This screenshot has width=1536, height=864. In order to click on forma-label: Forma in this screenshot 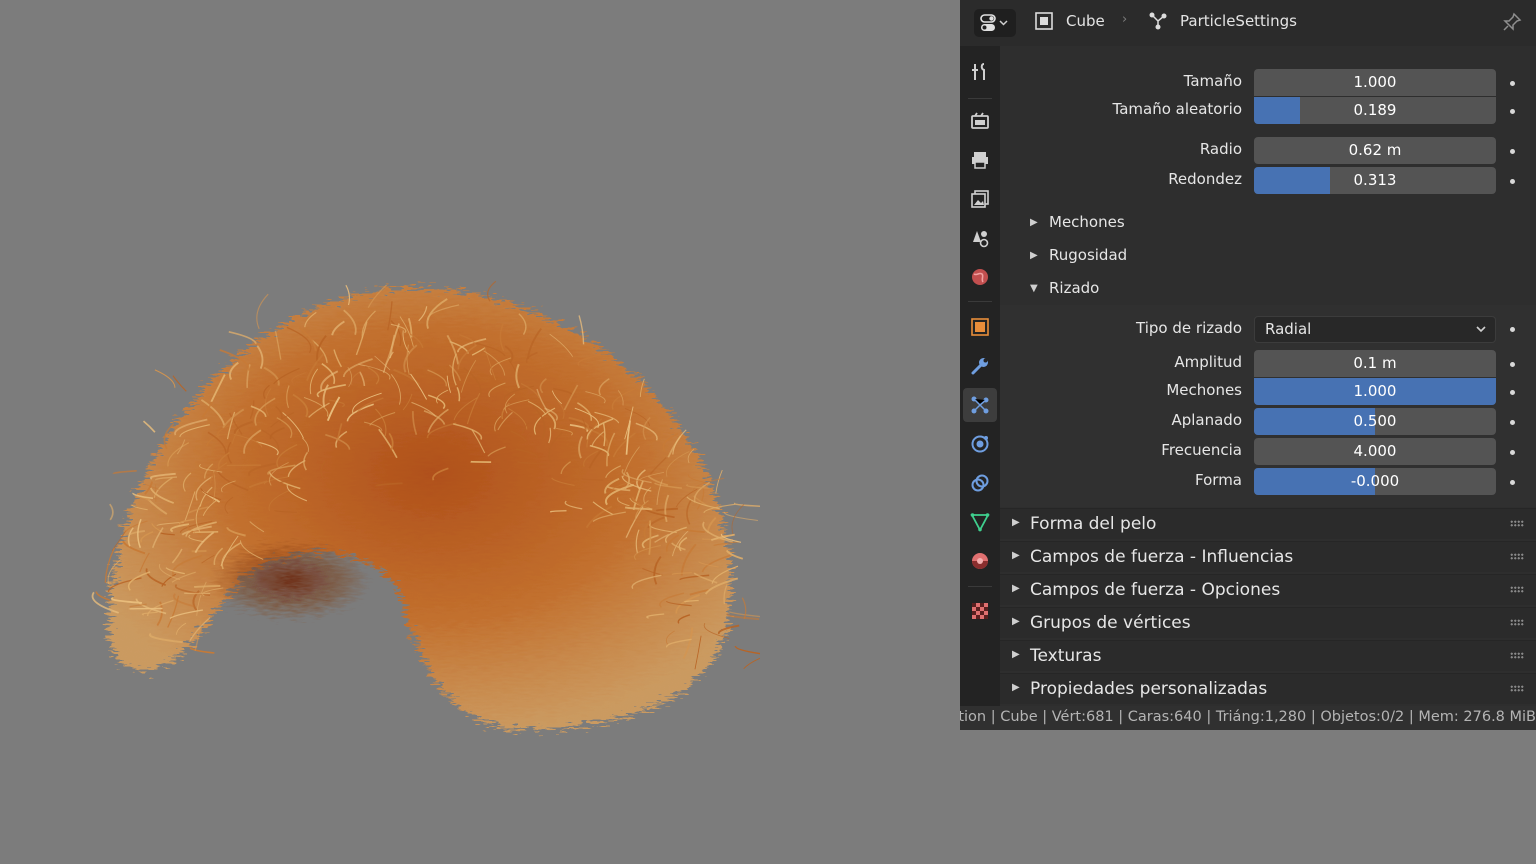, I will do `click(1218, 480)`.